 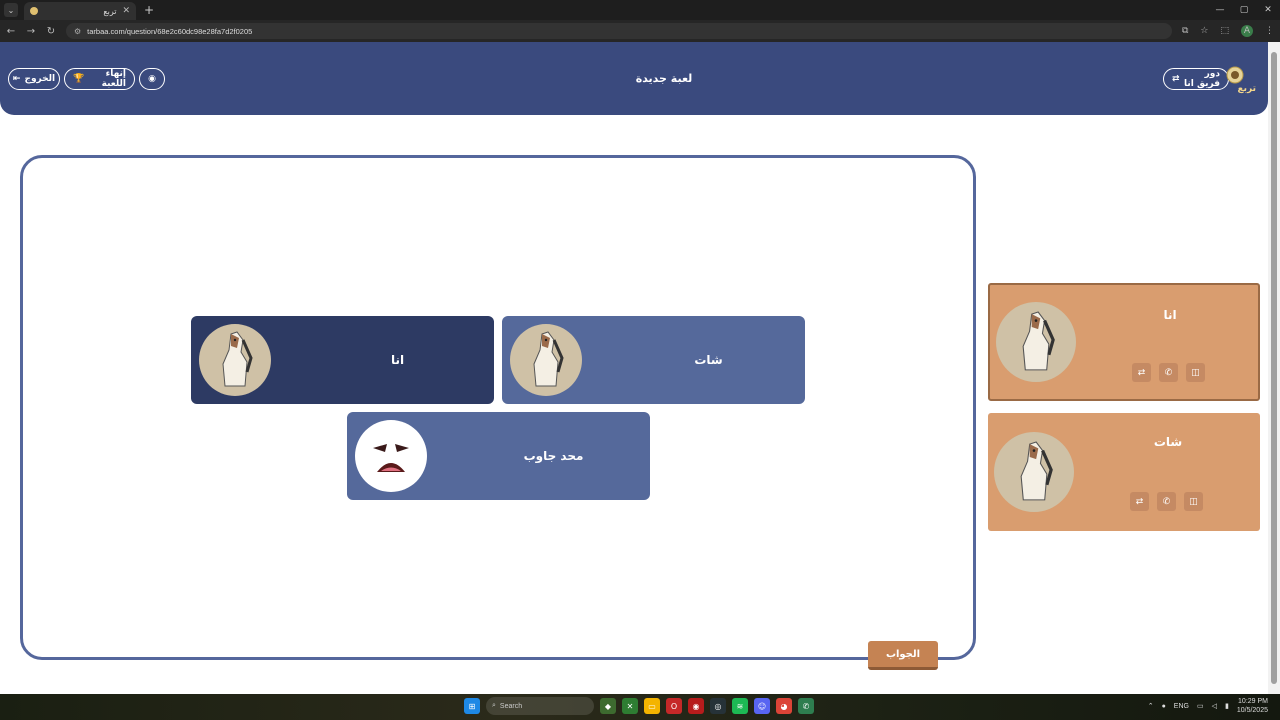 What do you see at coordinates (1168, 442) in the screenshot?
I see `team-name: شات` at bounding box center [1168, 442].